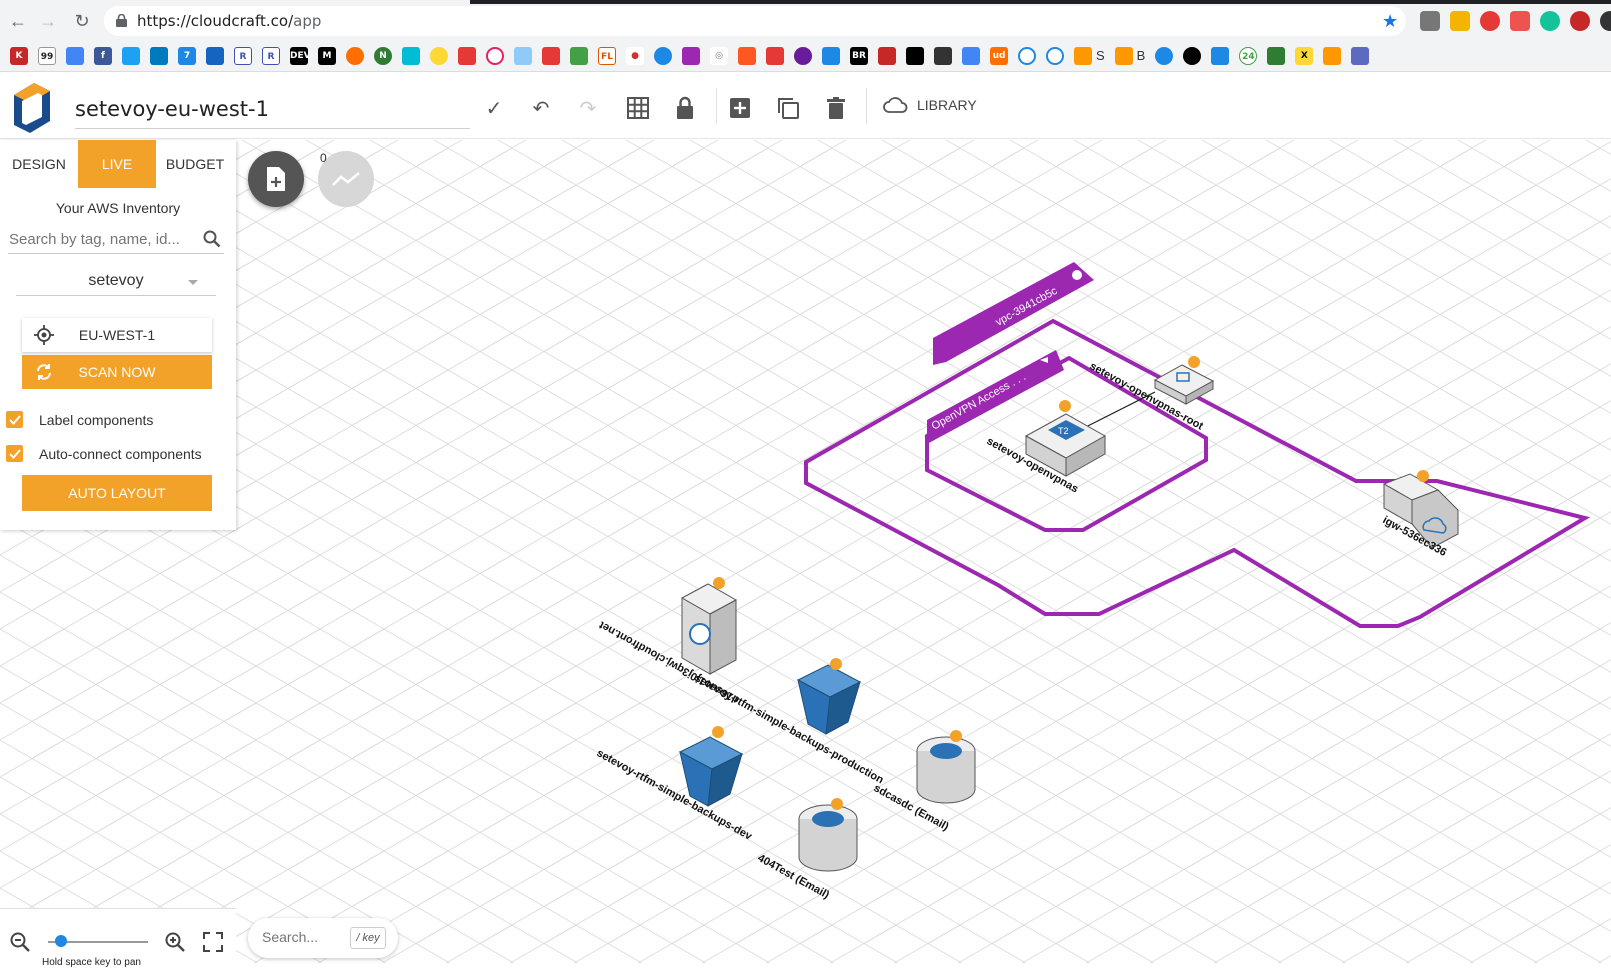 The width and height of the screenshot is (1611, 968). I want to click on duplicate-icon, so click(788, 108).